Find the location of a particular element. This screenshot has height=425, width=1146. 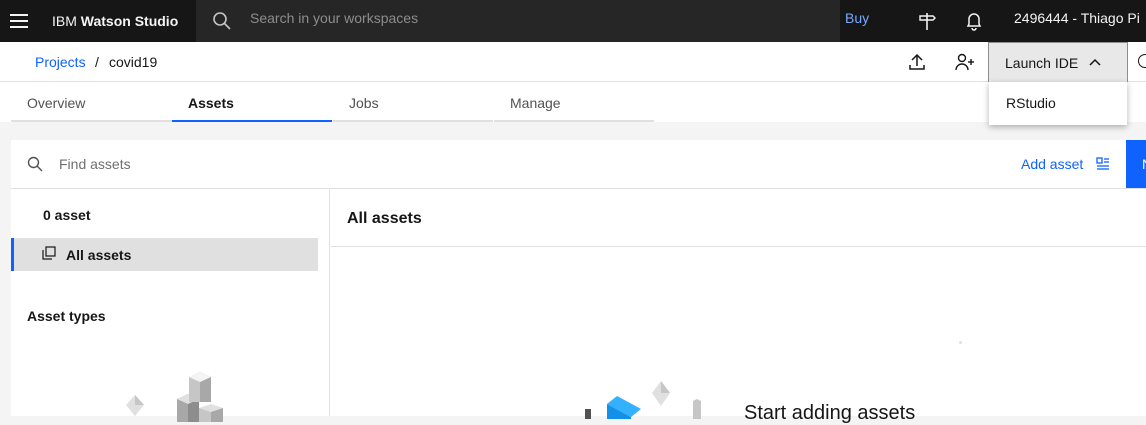

project-header: Projects / covid19 Launch IDE is located at coordinates (573, 62).